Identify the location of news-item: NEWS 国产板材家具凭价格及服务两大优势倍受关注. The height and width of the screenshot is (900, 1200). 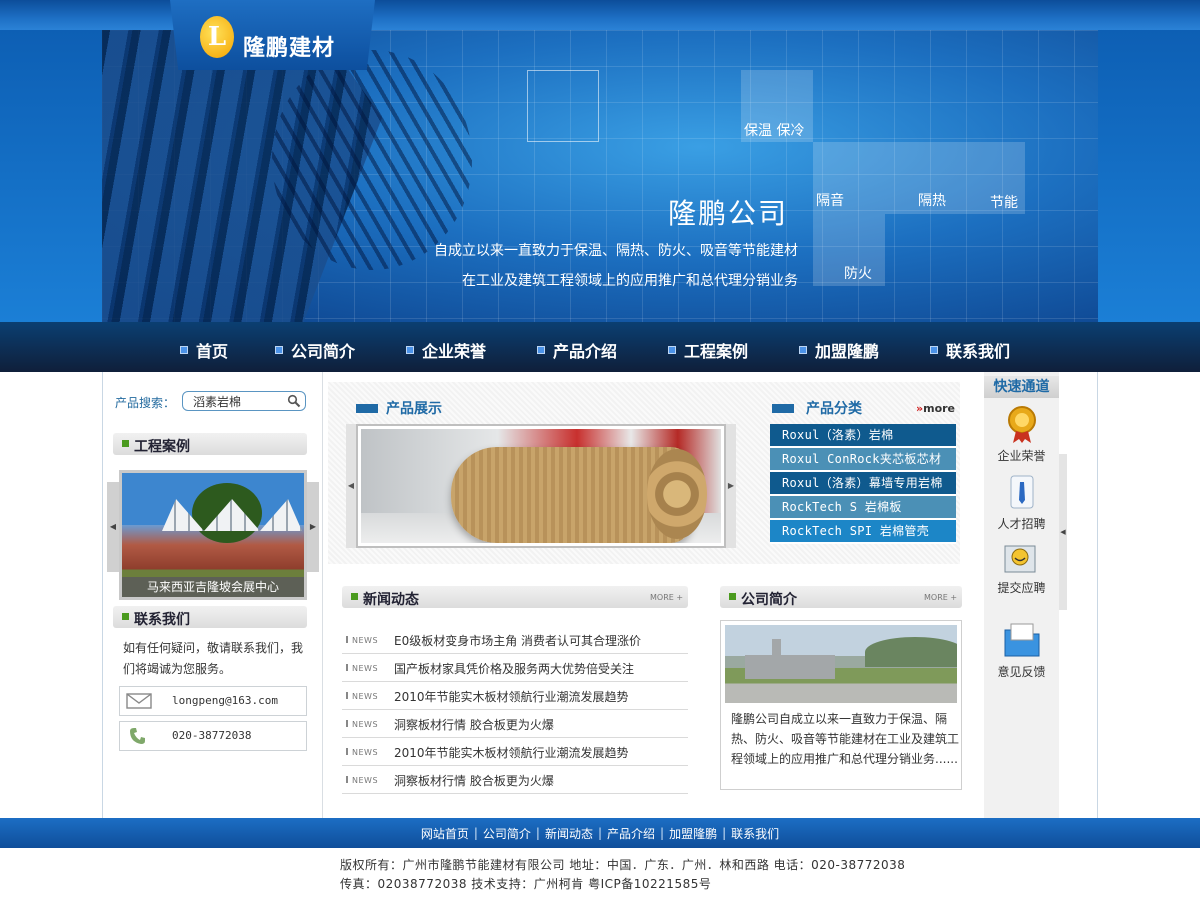
(515, 668).